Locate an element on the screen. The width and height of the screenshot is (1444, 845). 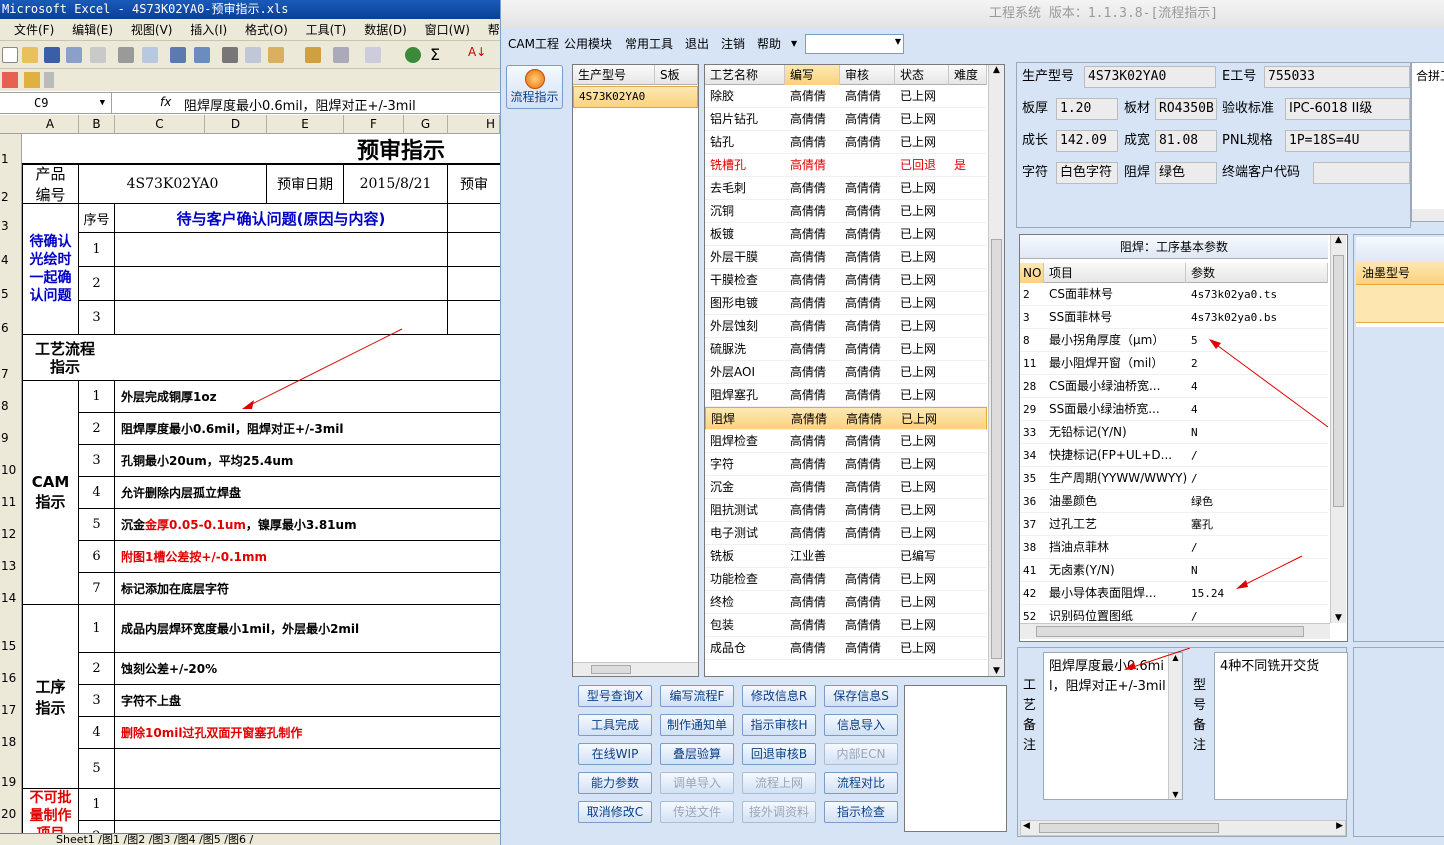
menu-cam: CAM工程 is located at coordinates (533, 44).